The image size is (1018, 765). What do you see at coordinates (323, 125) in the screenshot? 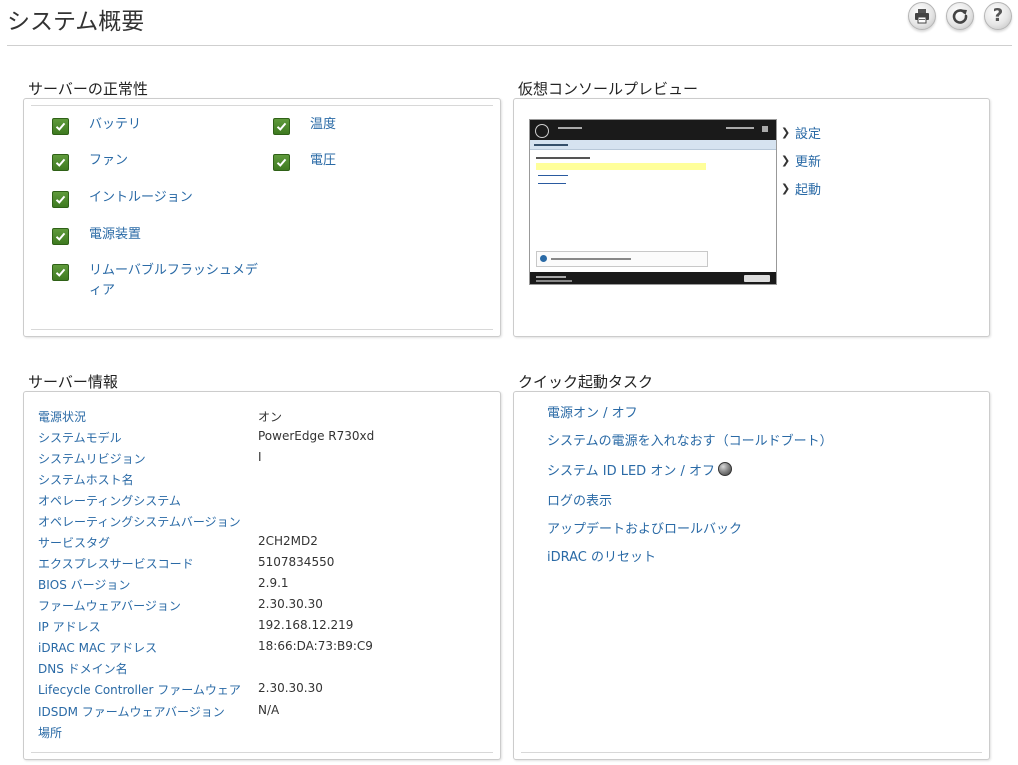
I see `health-item-label: 温度` at bounding box center [323, 125].